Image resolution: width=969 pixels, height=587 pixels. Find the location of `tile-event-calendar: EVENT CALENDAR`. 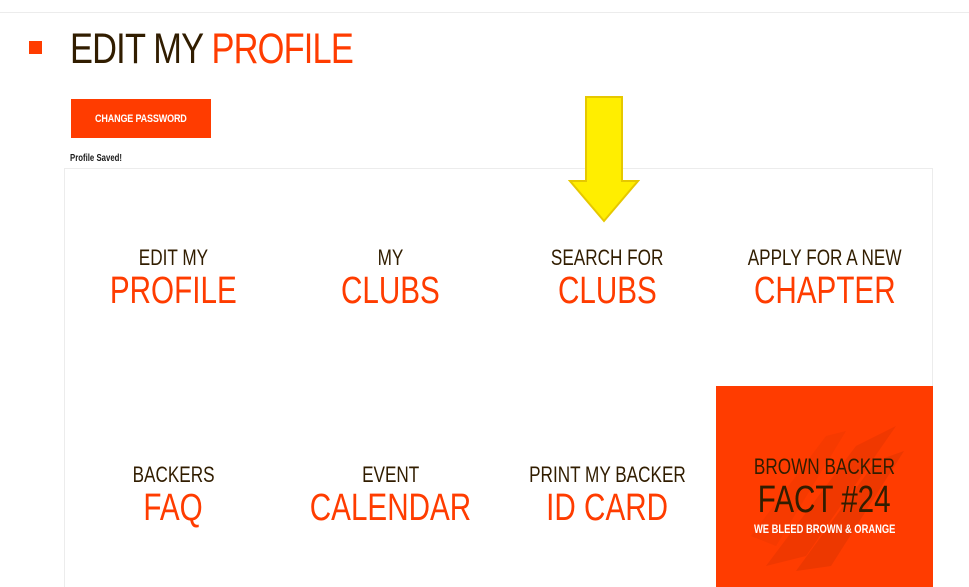

tile-event-calendar: EVENT CALENDAR is located at coordinates (390, 486).